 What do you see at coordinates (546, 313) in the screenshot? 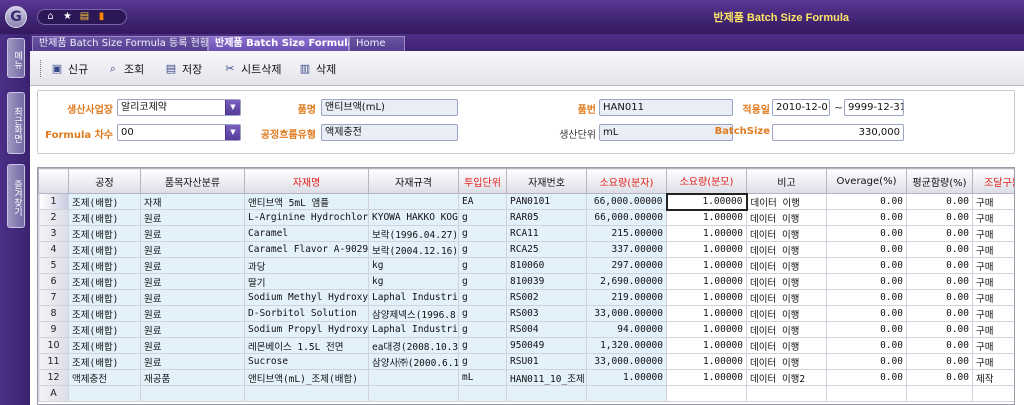
I see `grid-cell: RS003` at bounding box center [546, 313].